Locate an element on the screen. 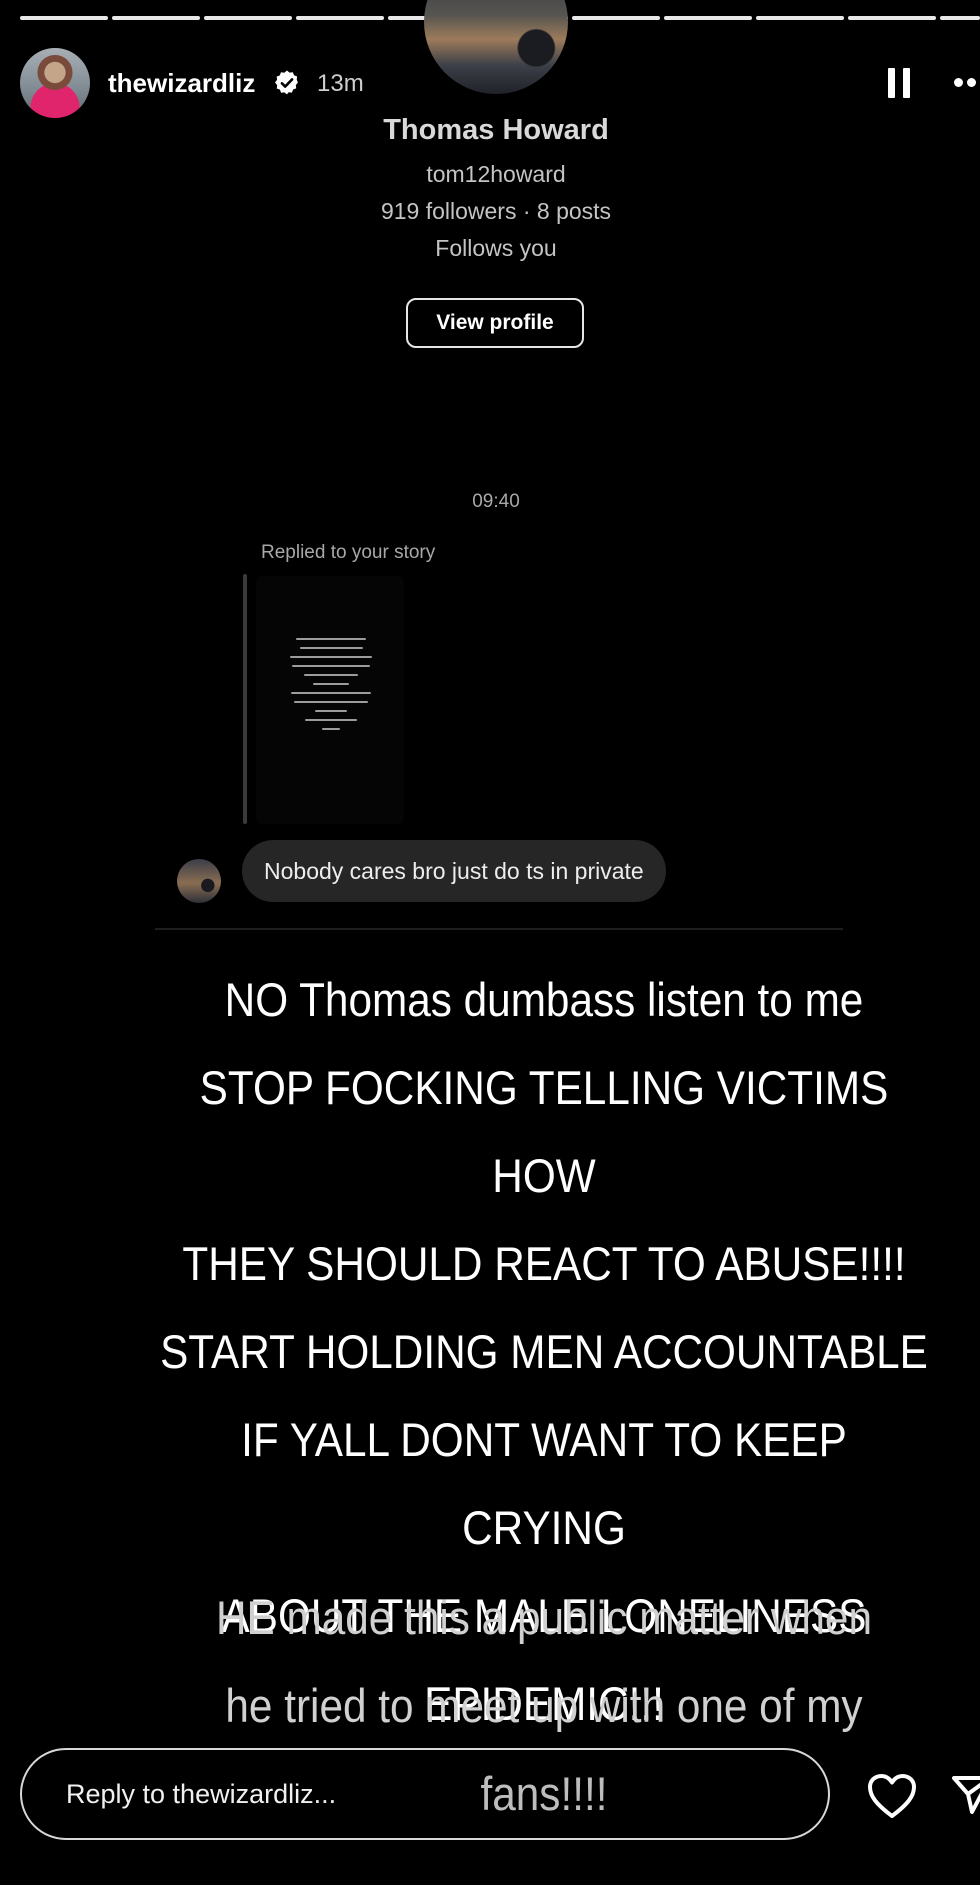  divider is located at coordinates (499, 929).